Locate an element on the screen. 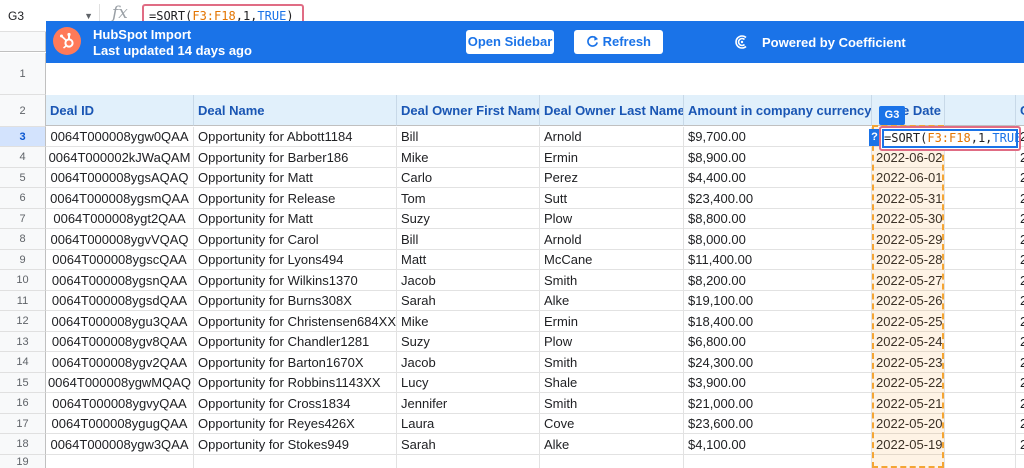 The height and width of the screenshot is (468, 1024). cell-h12: 2 is located at coordinates (1020, 321).